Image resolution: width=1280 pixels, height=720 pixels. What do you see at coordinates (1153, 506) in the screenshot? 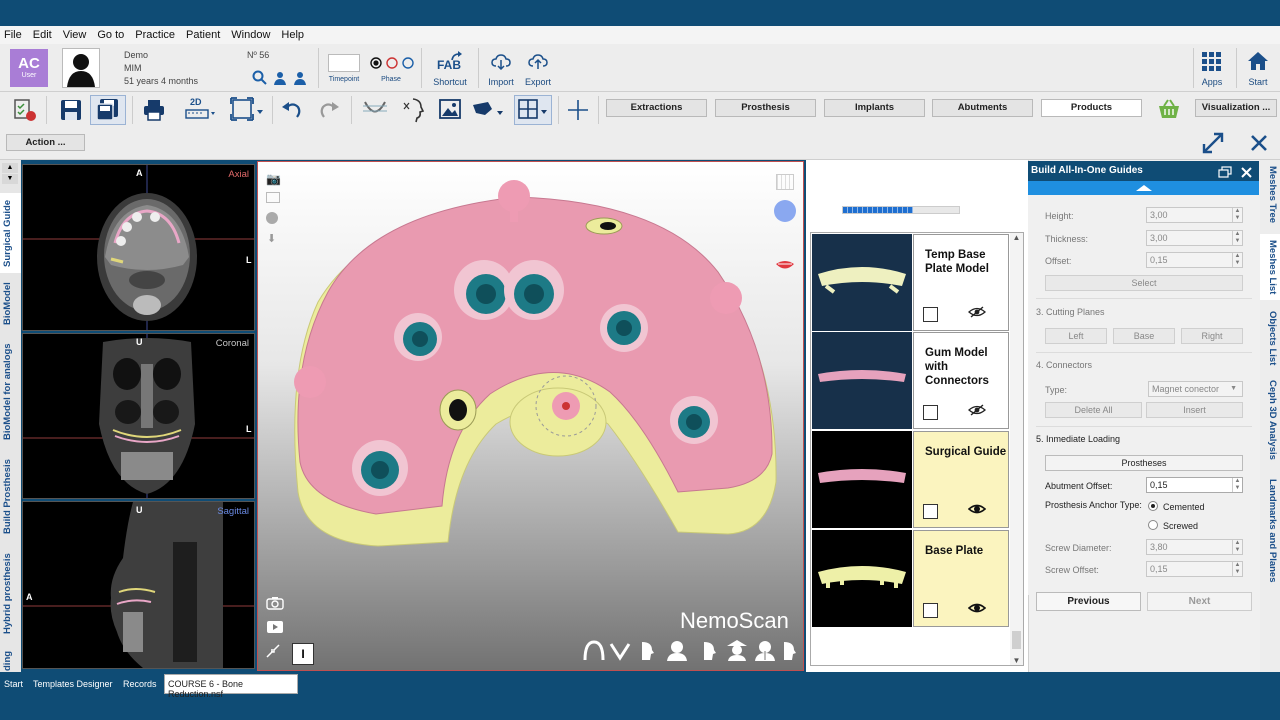
I see `cemented-radio` at bounding box center [1153, 506].